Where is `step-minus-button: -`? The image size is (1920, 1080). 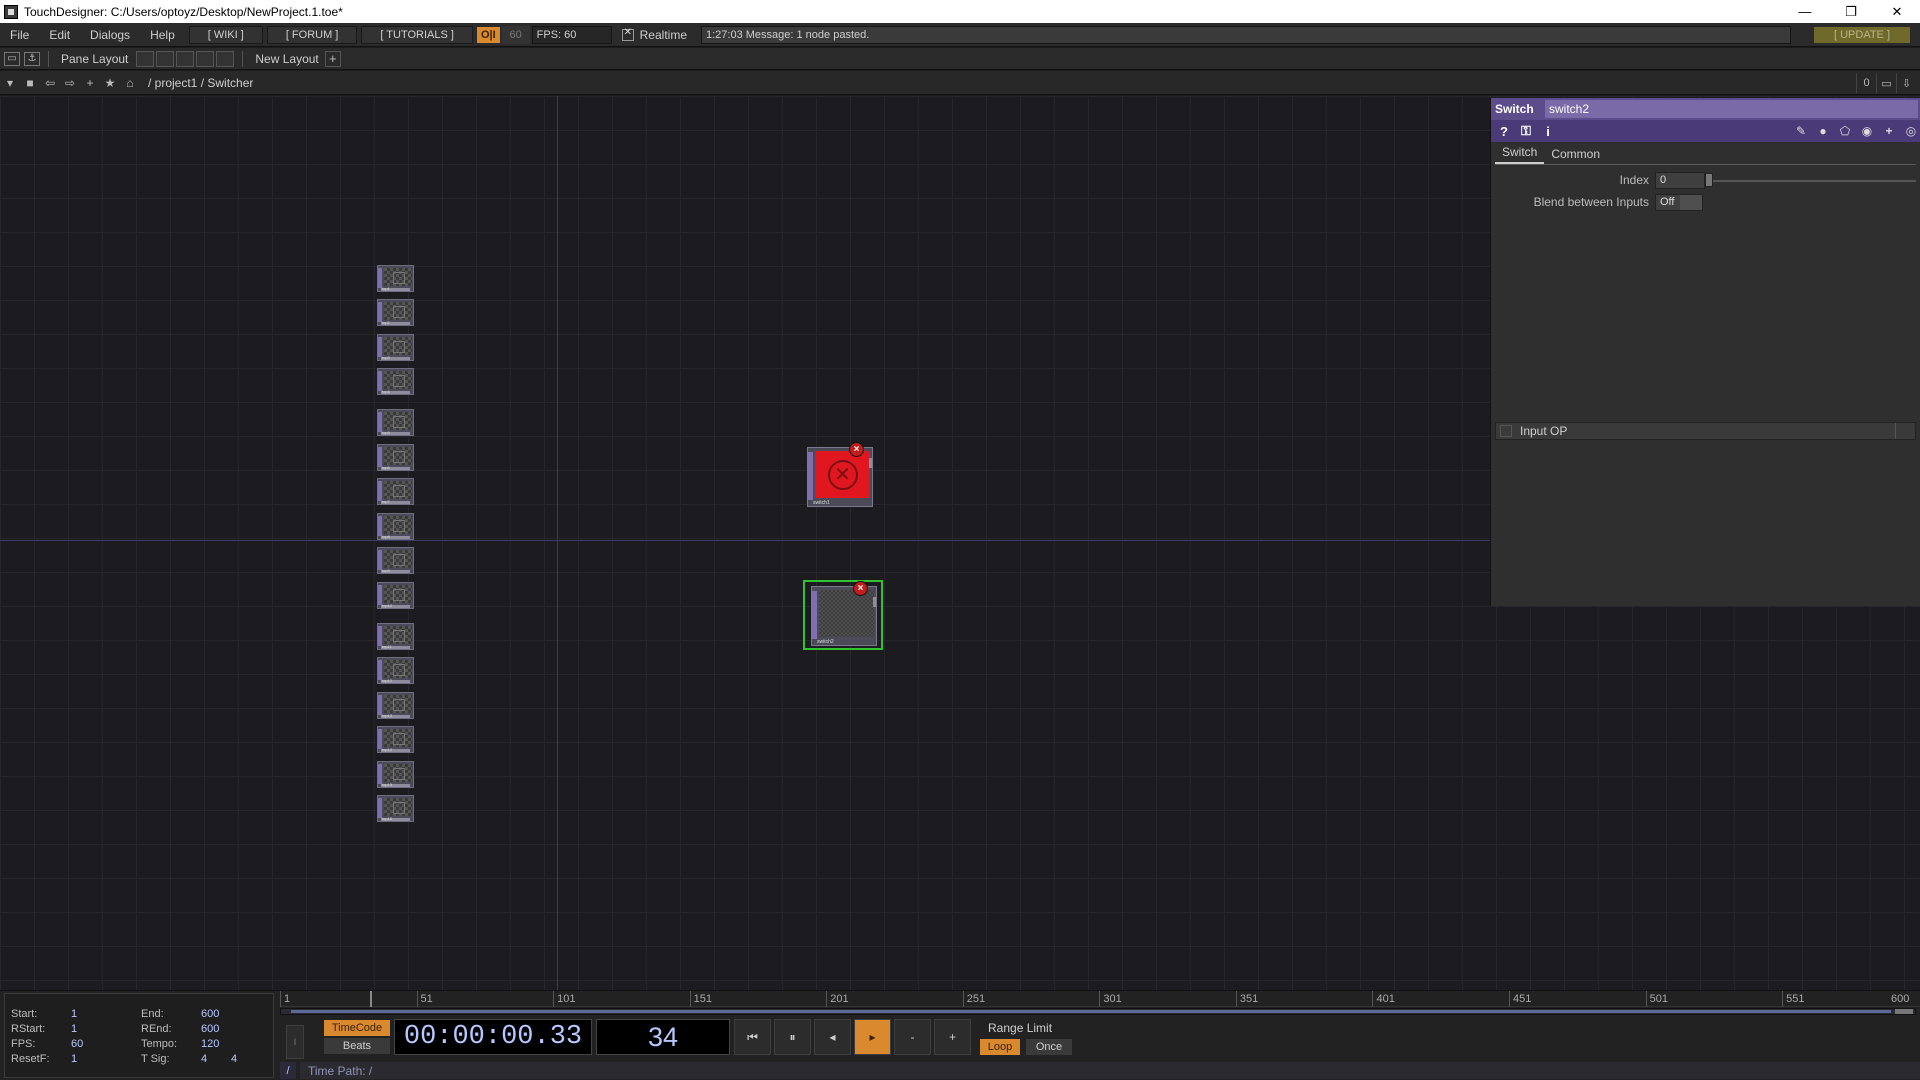 step-minus-button: - is located at coordinates (912, 1037).